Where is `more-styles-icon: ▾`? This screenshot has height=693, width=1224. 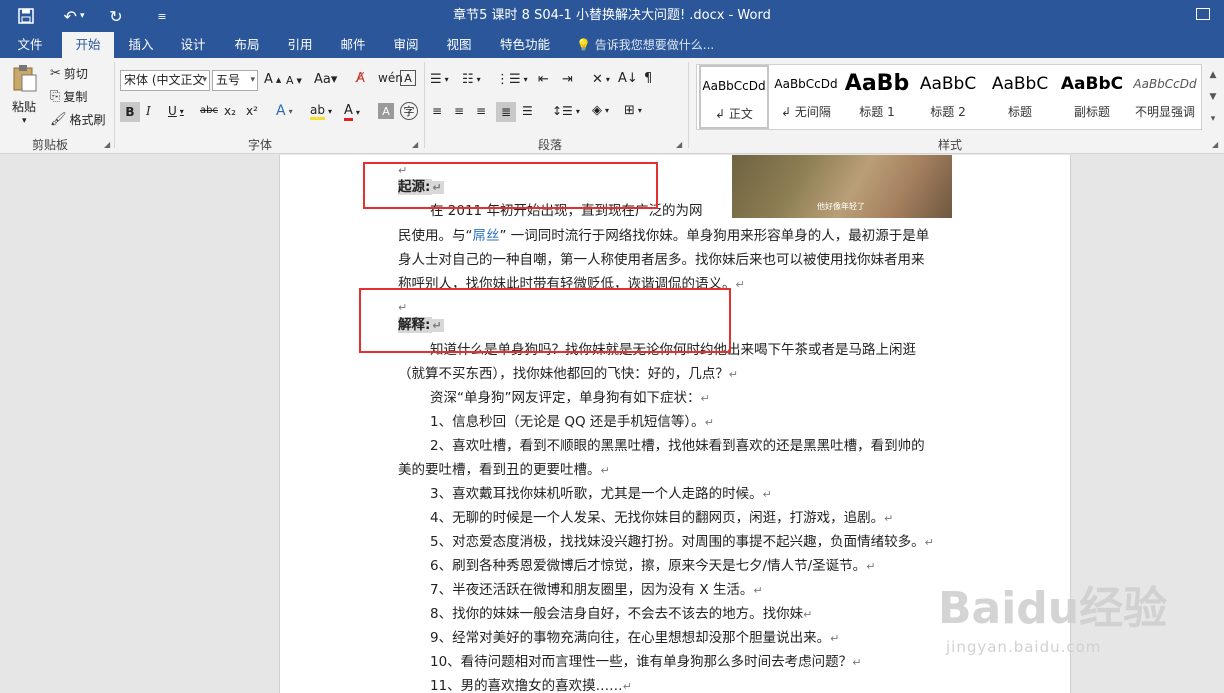
more-styles-icon: ▾ is located at coordinates (1213, 119).